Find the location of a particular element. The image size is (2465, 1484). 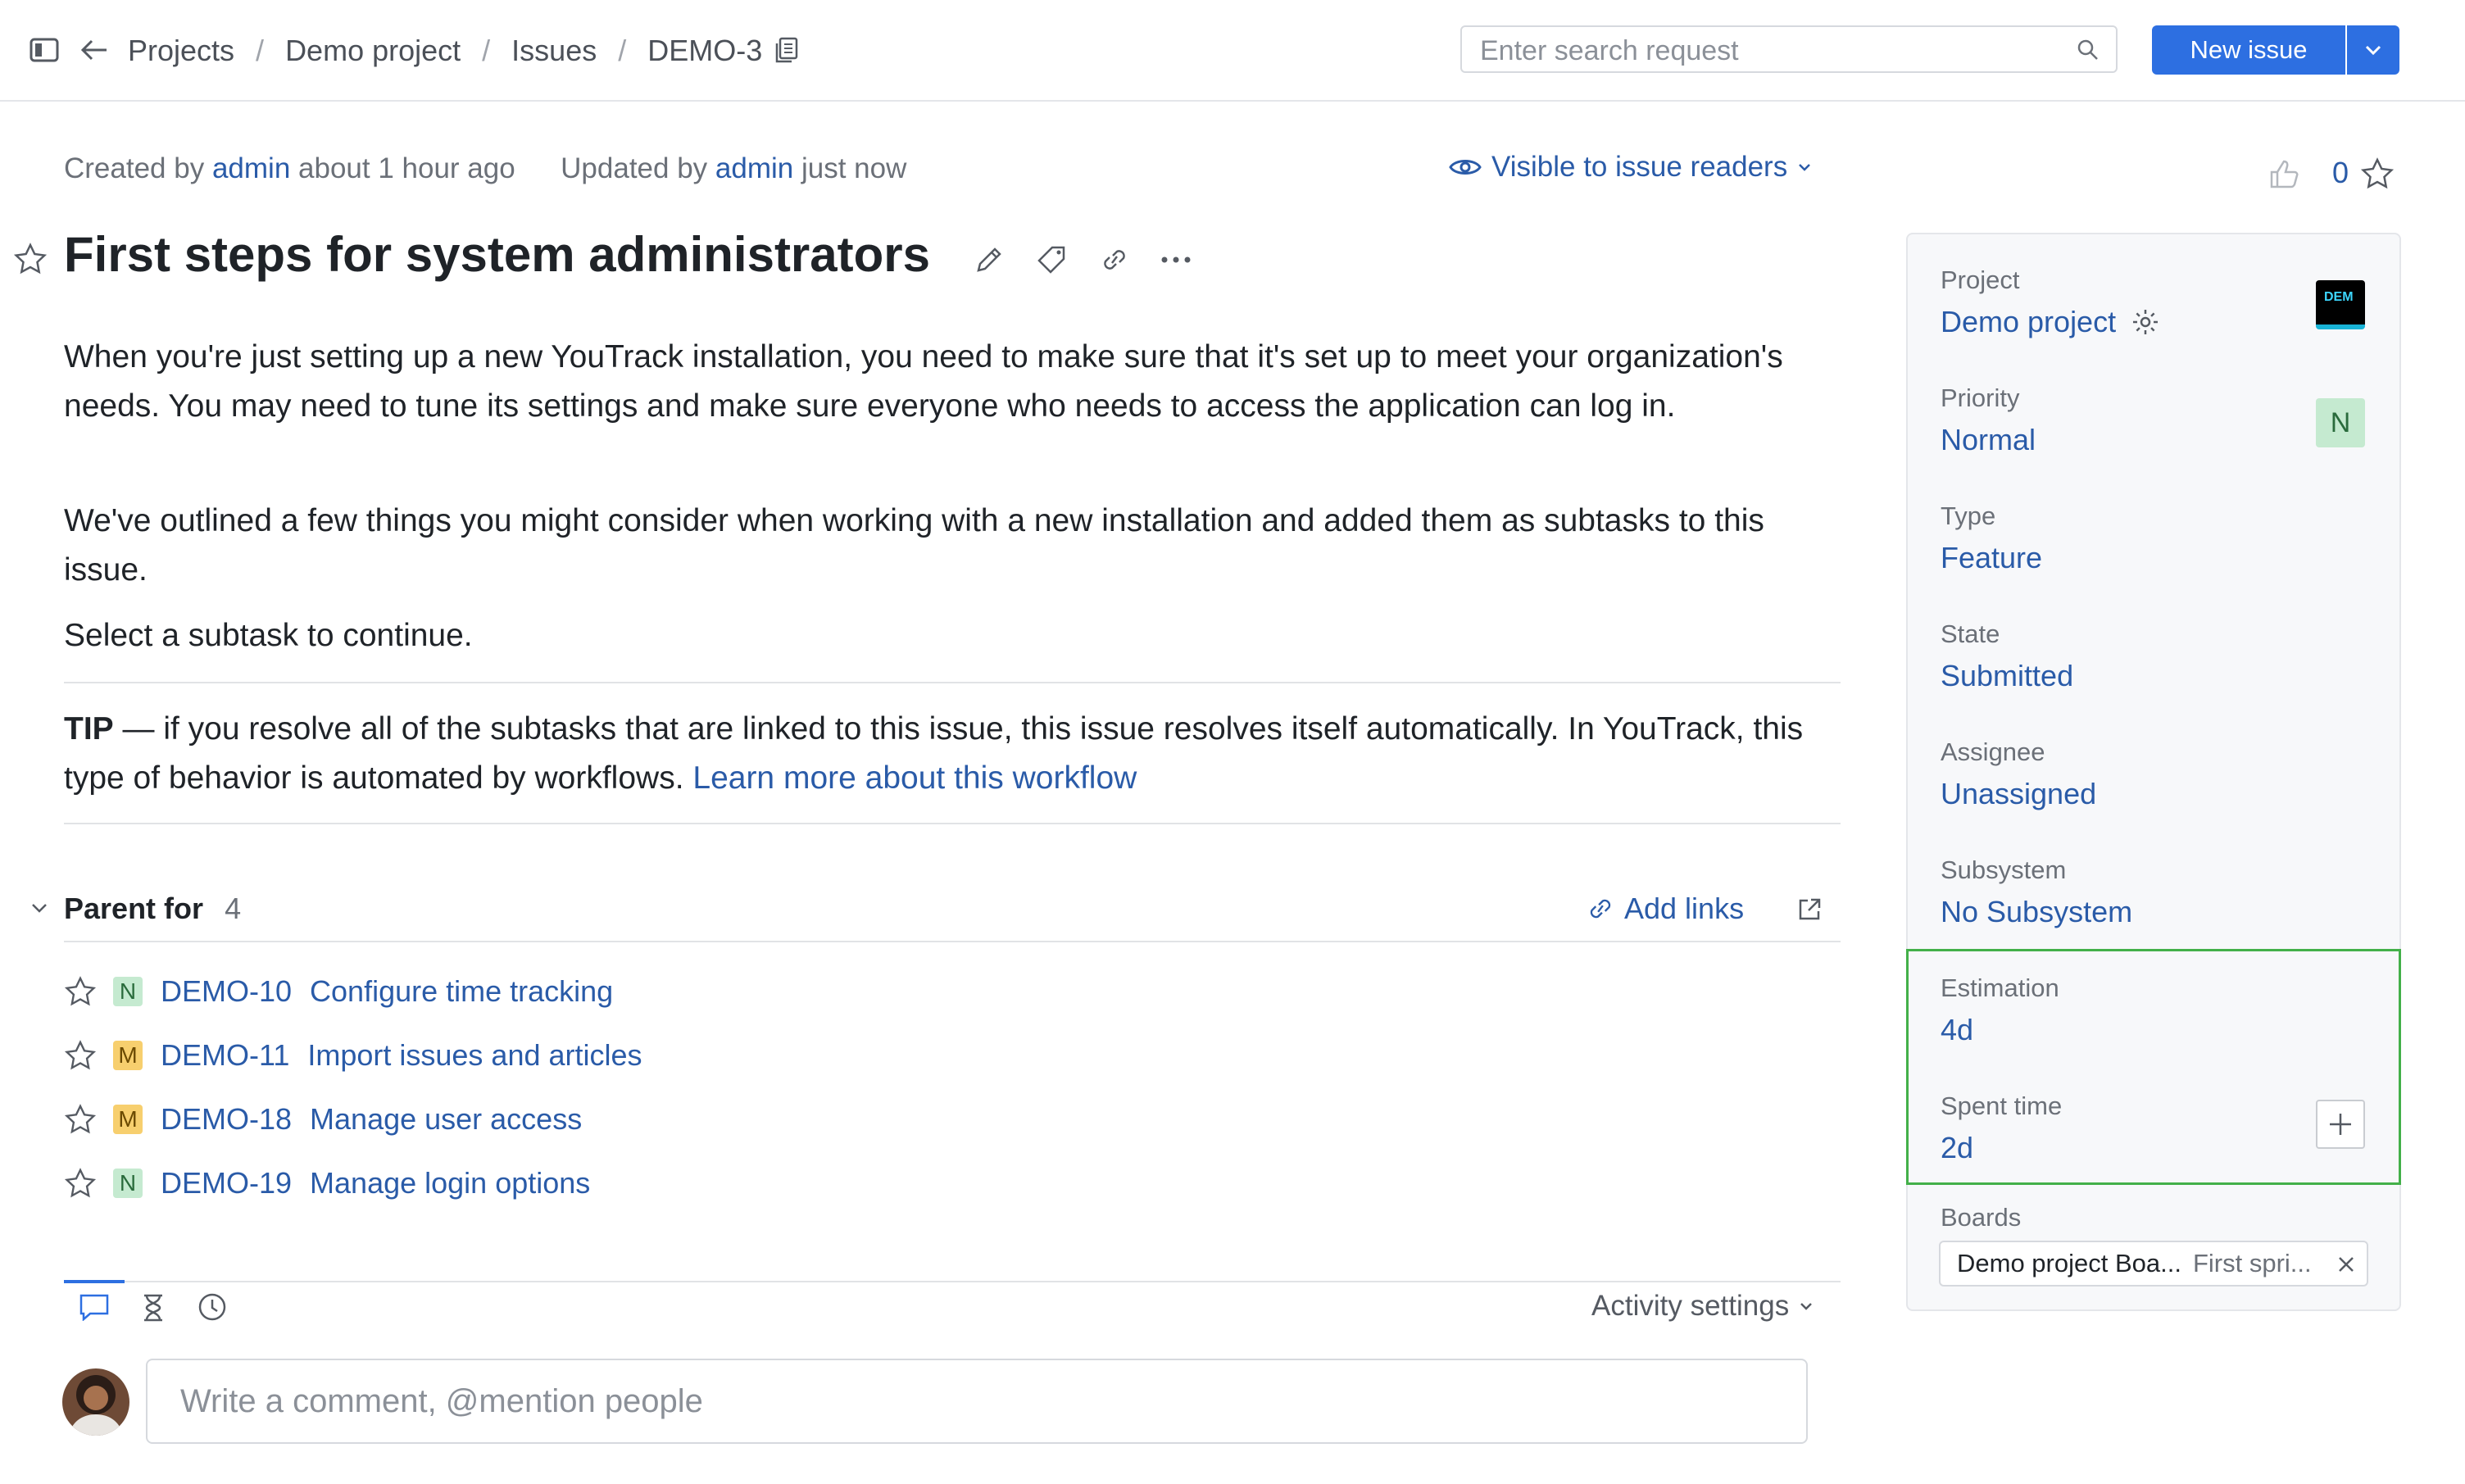

visibility-selector: Visible to issue readers is located at coordinates (1630, 167).